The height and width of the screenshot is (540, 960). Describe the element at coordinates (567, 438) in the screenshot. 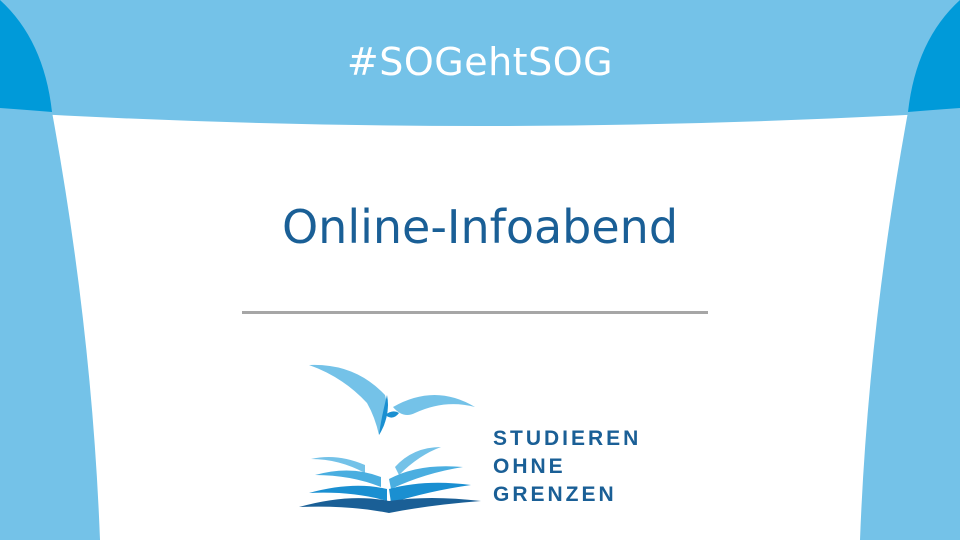

I see `logo-line-1: STUDIEREN` at that location.